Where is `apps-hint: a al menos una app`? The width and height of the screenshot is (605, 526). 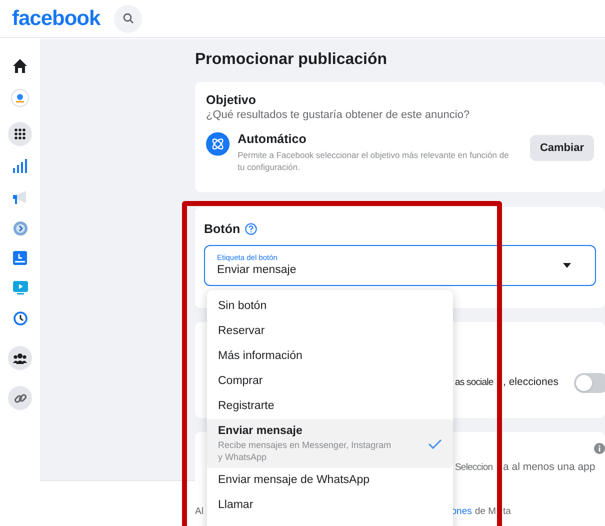
apps-hint: a al menos una app is located at coordinates (549, 467).